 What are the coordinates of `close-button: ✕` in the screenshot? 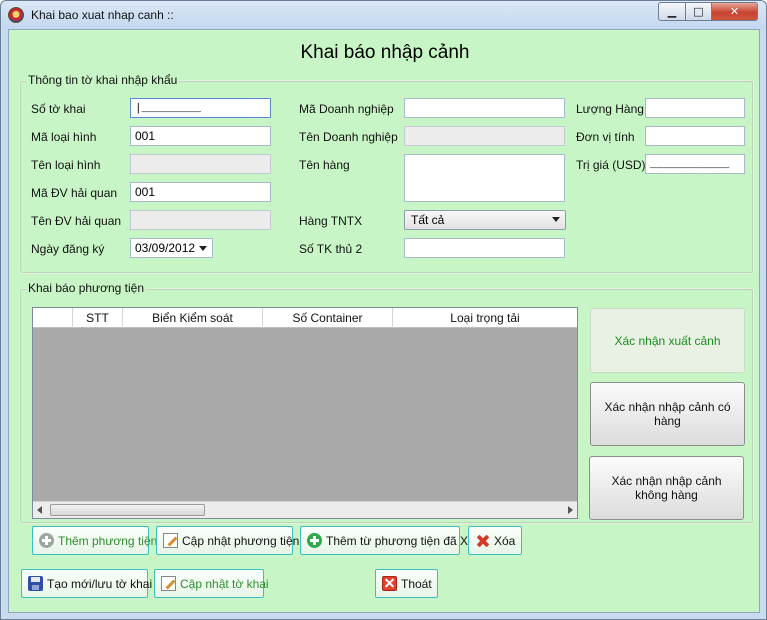 It's located at (734, 11).